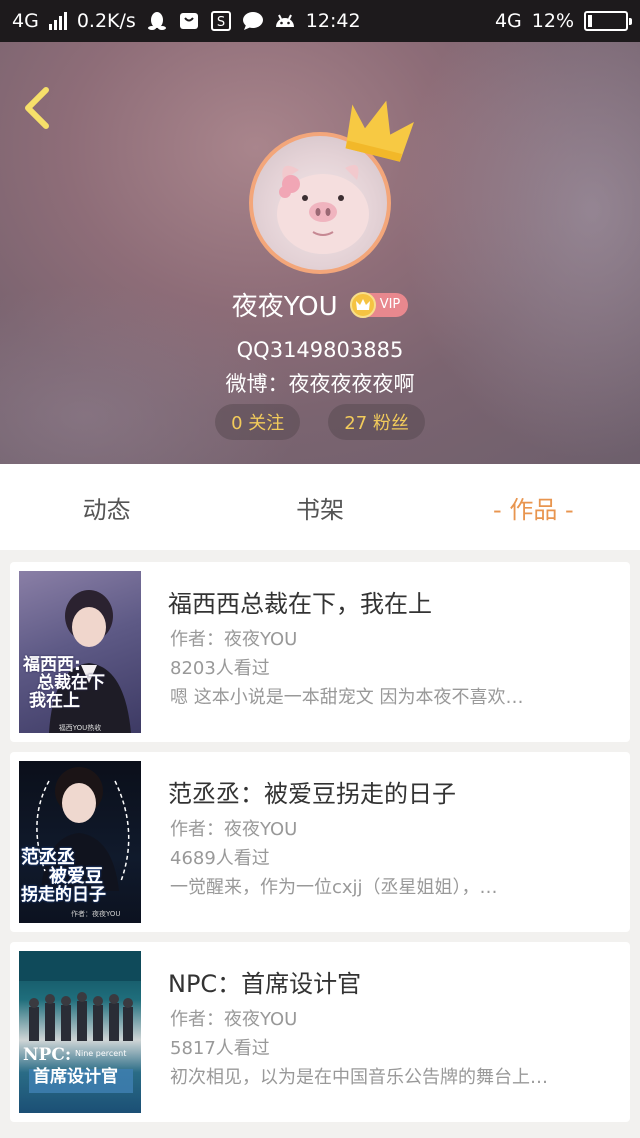 This screenshot has width=640, height=1138. Describe the element at coordinates (253, 21) in the screenshot. I see `chat-icon` at that location.